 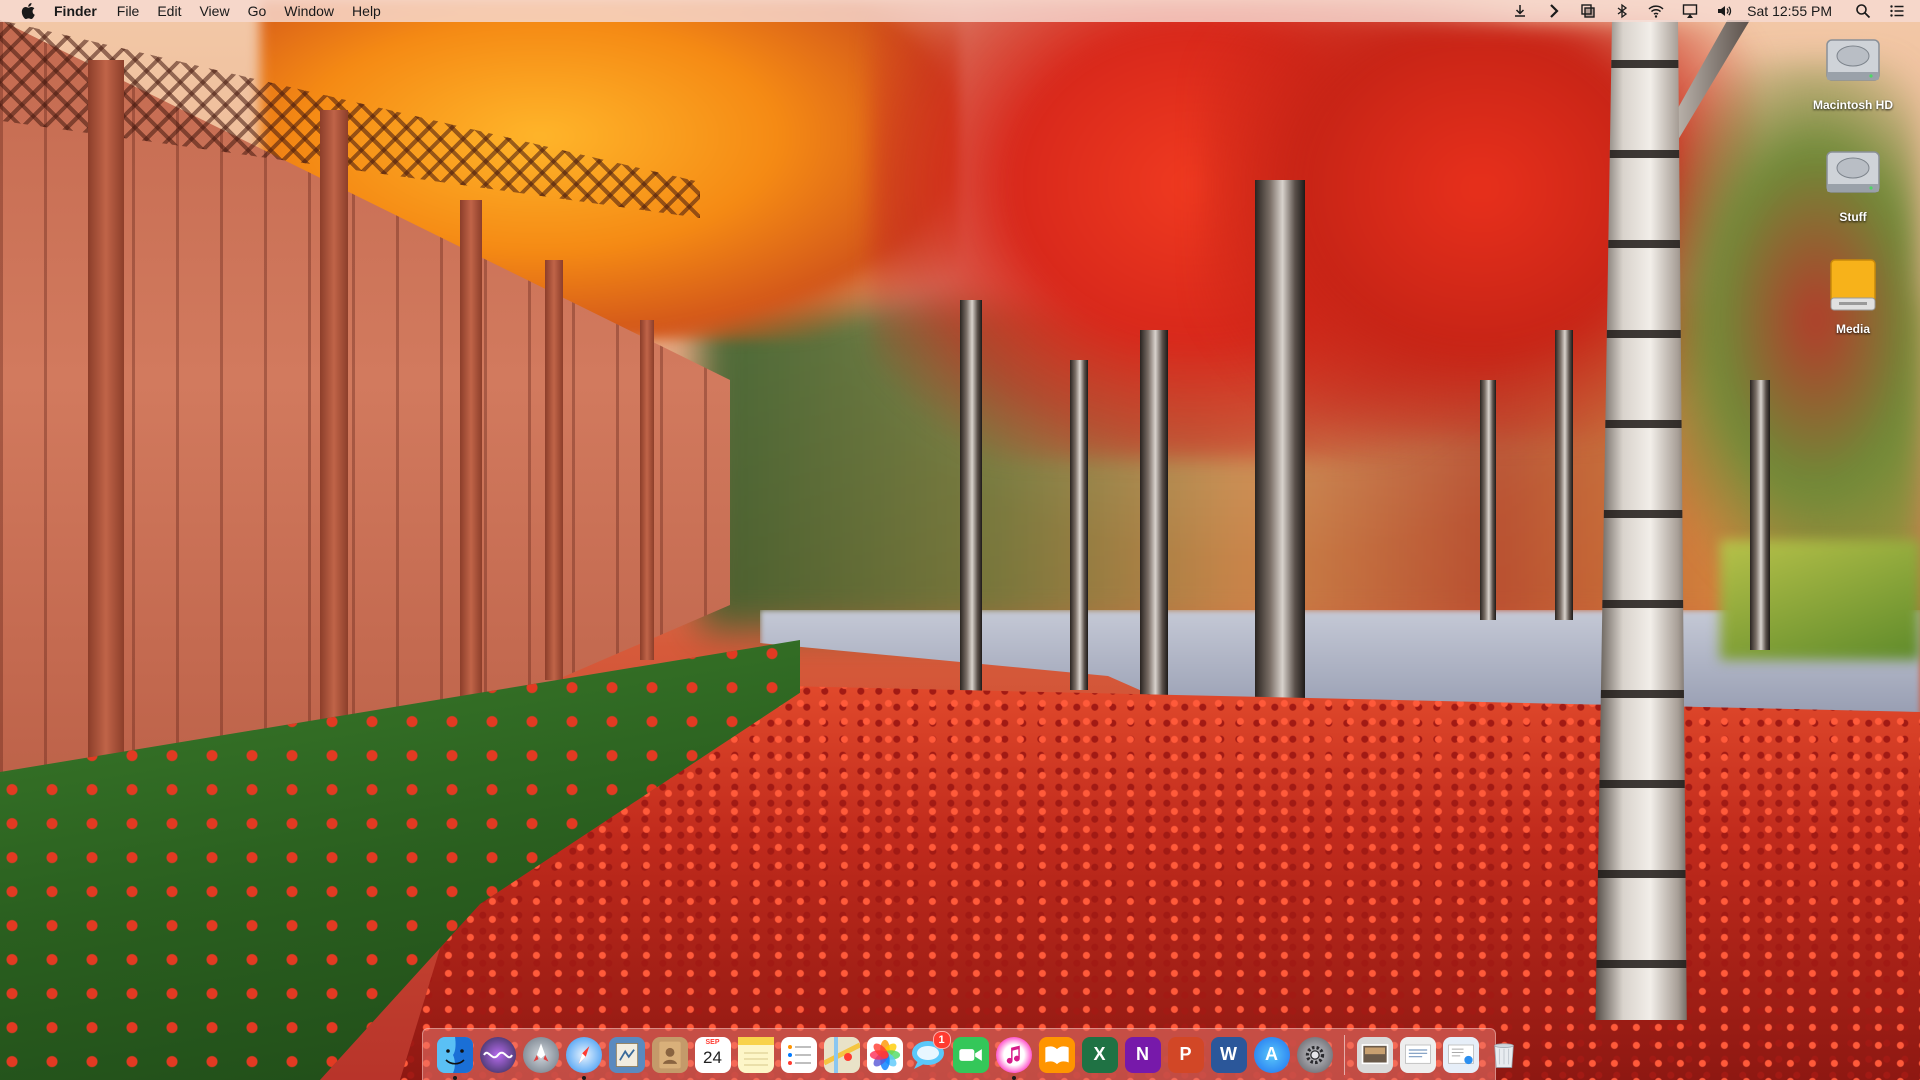 I want to click on notes-icon, so click(x=755, y=1050).